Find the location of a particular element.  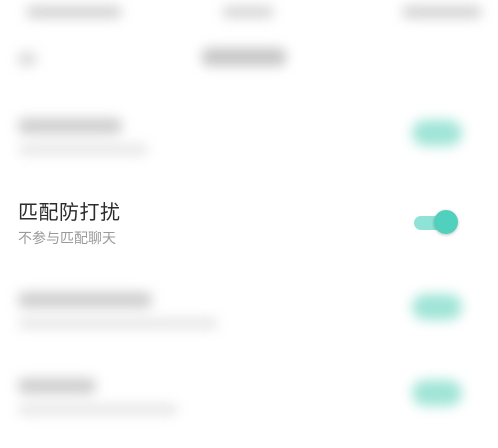

toggle-knob is located at coordinates (446, 222).